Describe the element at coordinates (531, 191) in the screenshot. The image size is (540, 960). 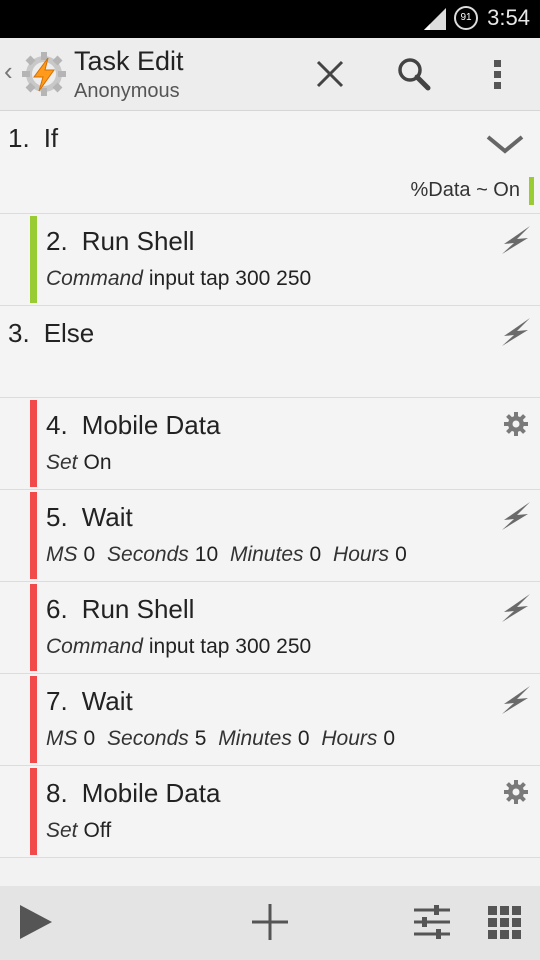
I see `condition-marker` at that location.